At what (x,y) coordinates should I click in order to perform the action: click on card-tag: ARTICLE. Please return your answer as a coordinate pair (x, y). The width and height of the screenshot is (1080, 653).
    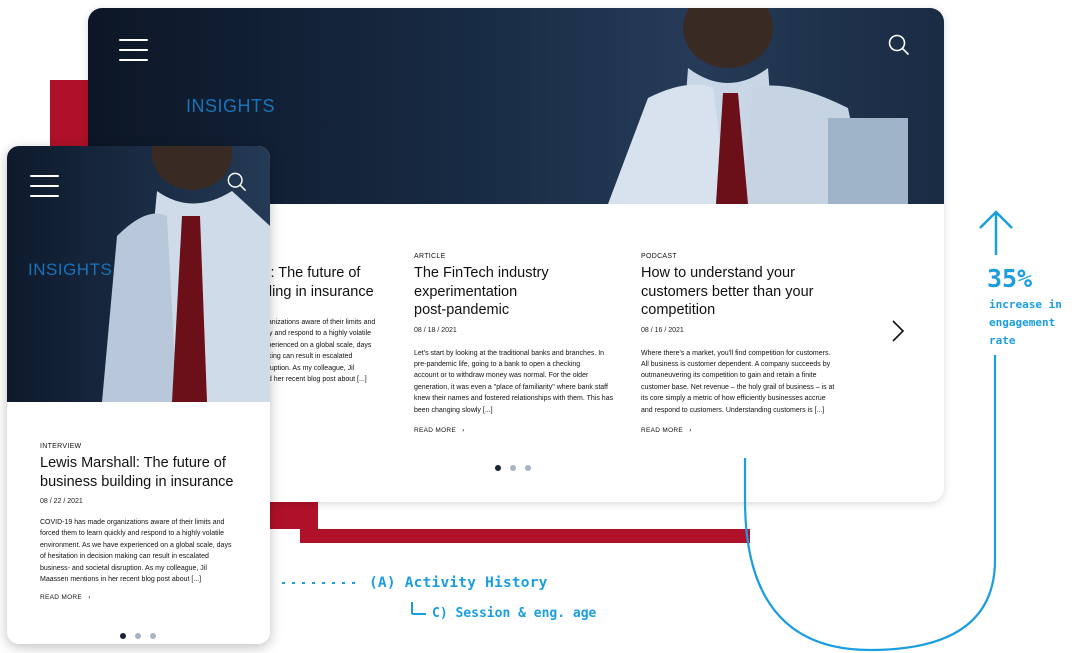
    Looking at the image, I should click on (430, 256).